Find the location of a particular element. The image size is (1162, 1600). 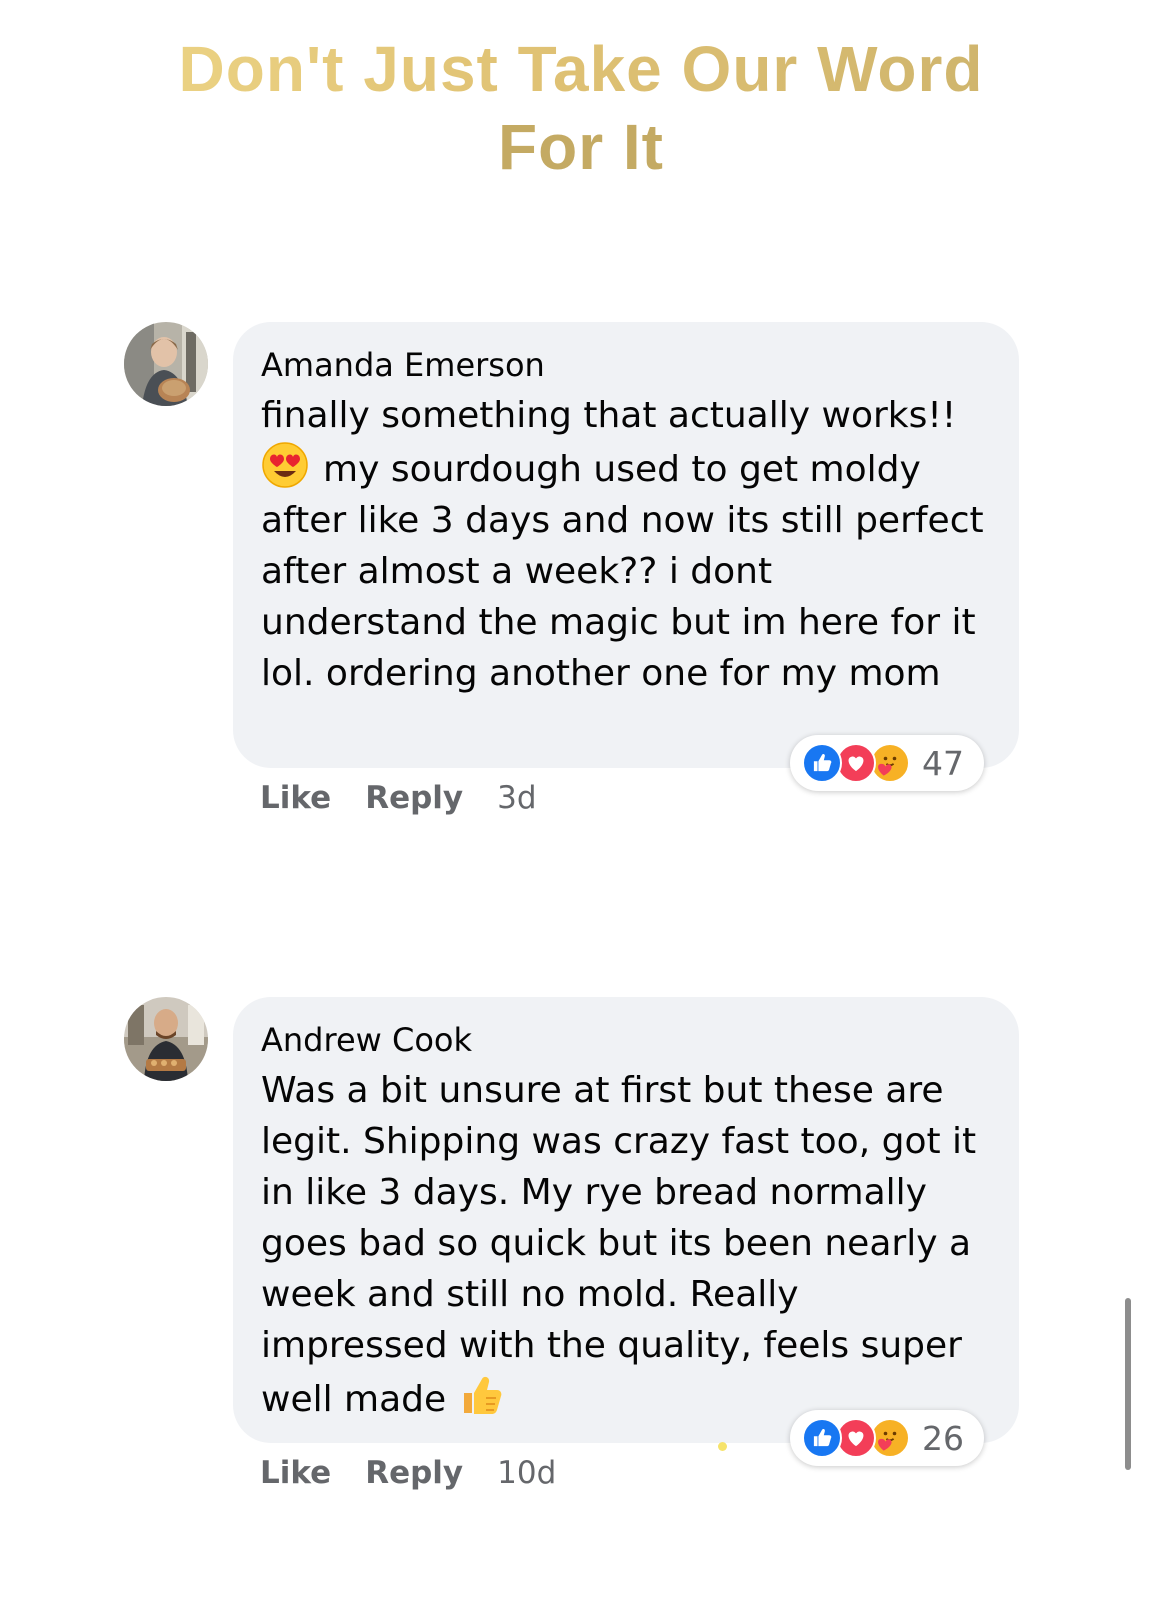

reactions-summary: 47 is located at coordinates (887, 763).